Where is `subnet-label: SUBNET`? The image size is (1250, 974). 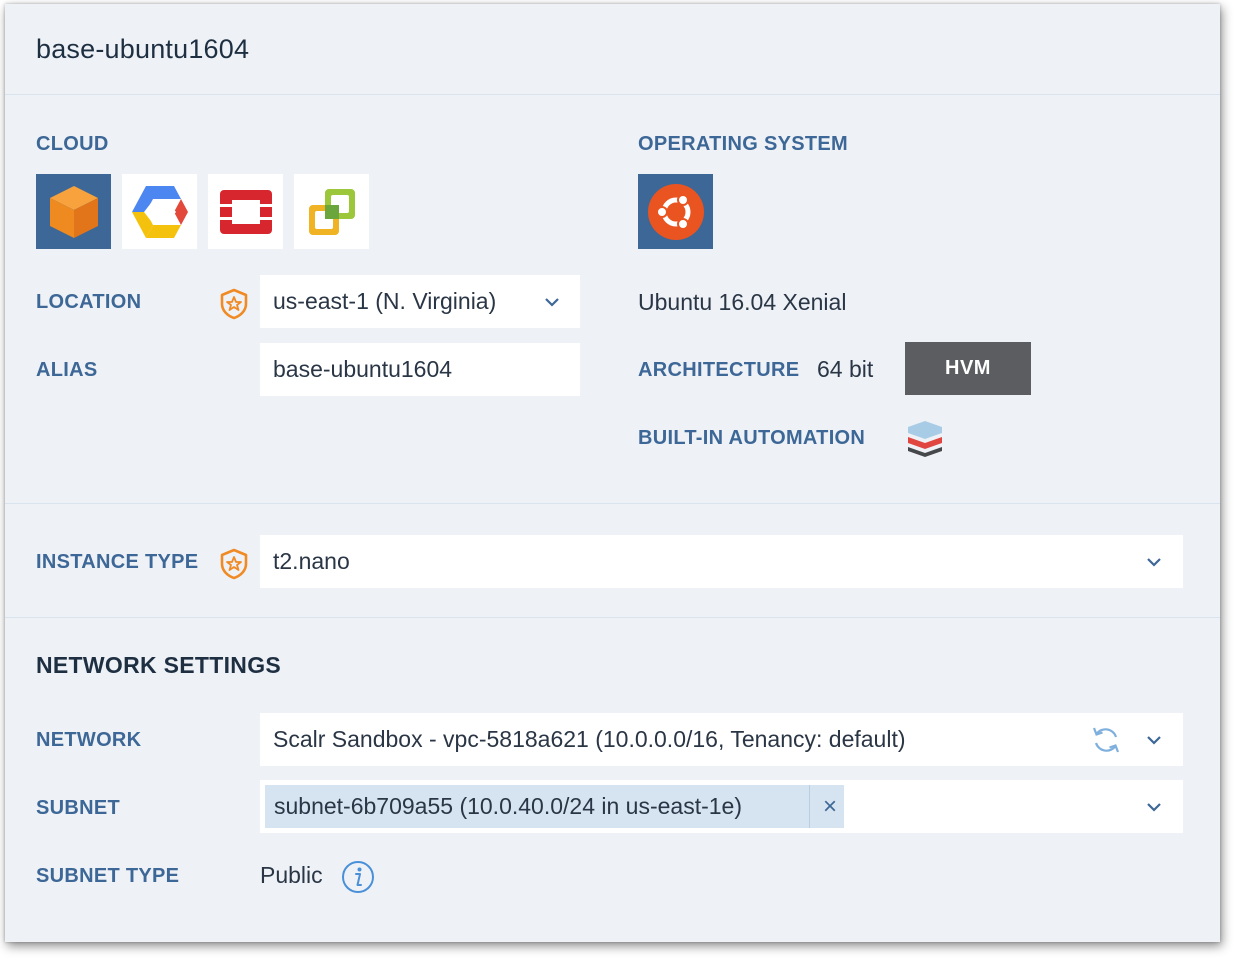
subnet-label: SUBNET is located at coordinates (78, 808).